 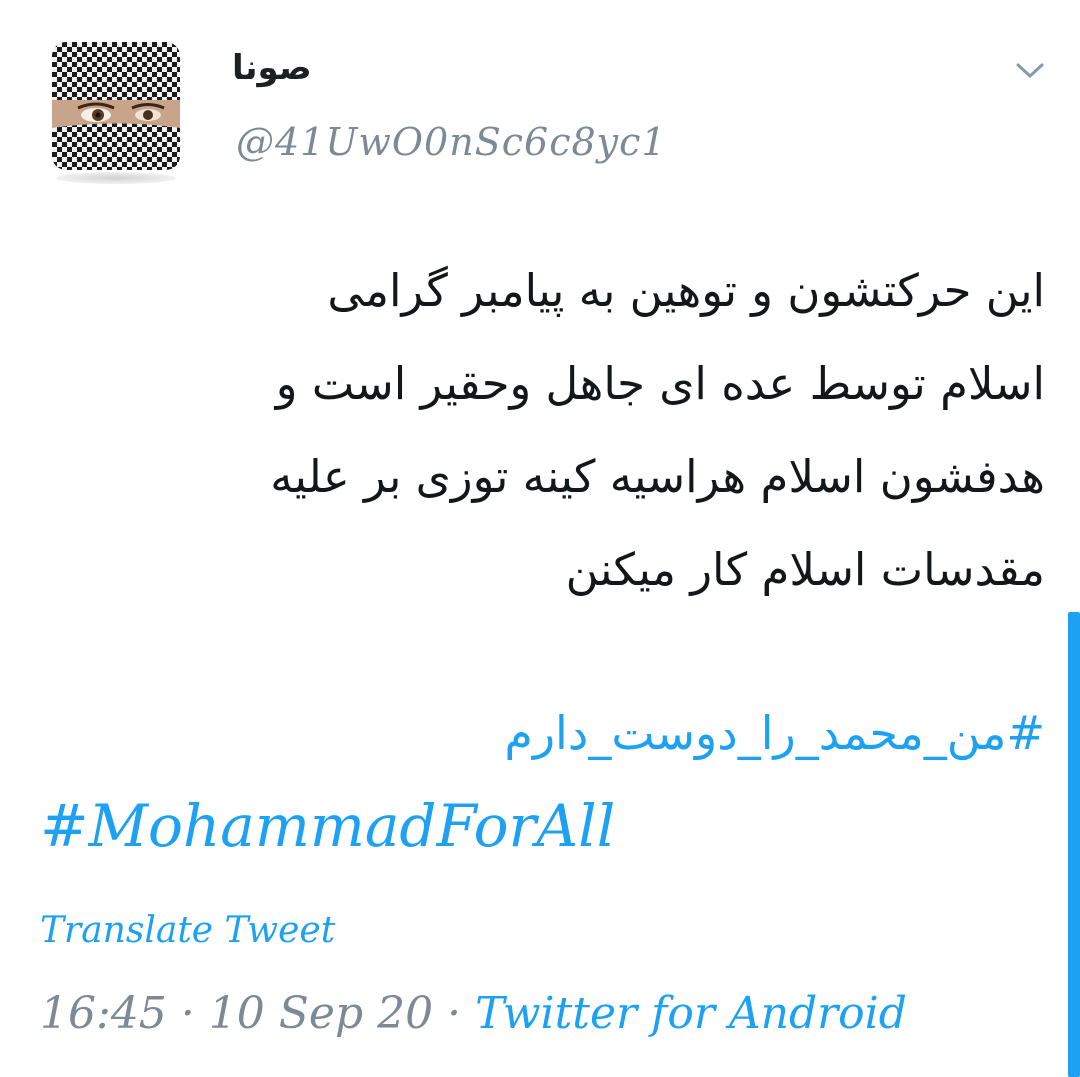 What do you see at coordinates (473, 1013) in the screenshot?
I see `tweet-metadata: 16:45 · 10 Sep 20 · Twitter for Android` at bounding box center [473, 1013].